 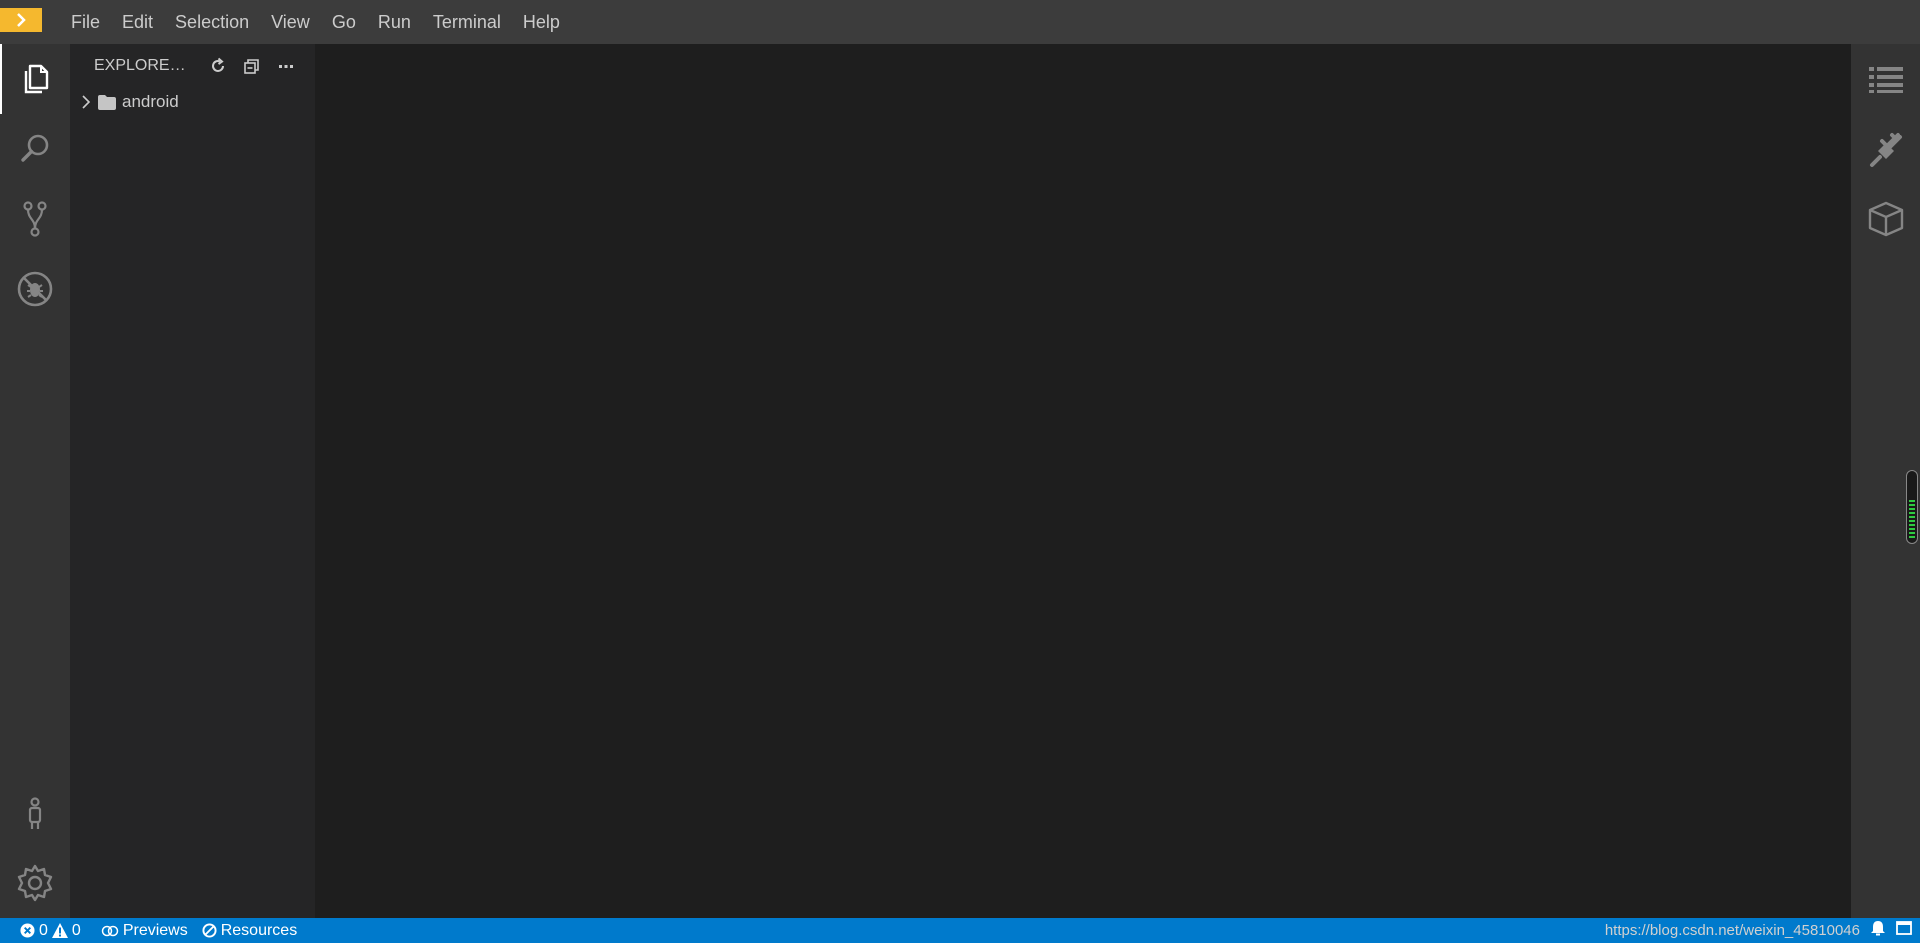 What do you see at coordinates (212, 22) in the screenshot?
I see `menu-selection: Selection` at bounding box center [212, 22].